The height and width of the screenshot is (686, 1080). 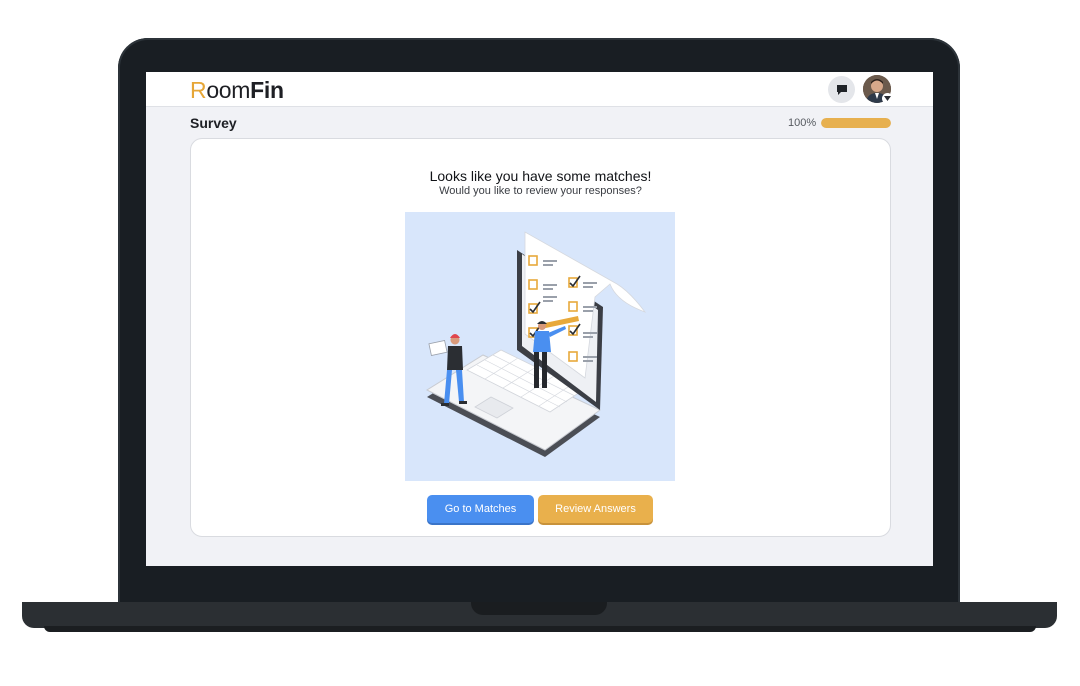 I want to click on result-subheading: Would you like to review your responses?, so click(x=540, y=191).